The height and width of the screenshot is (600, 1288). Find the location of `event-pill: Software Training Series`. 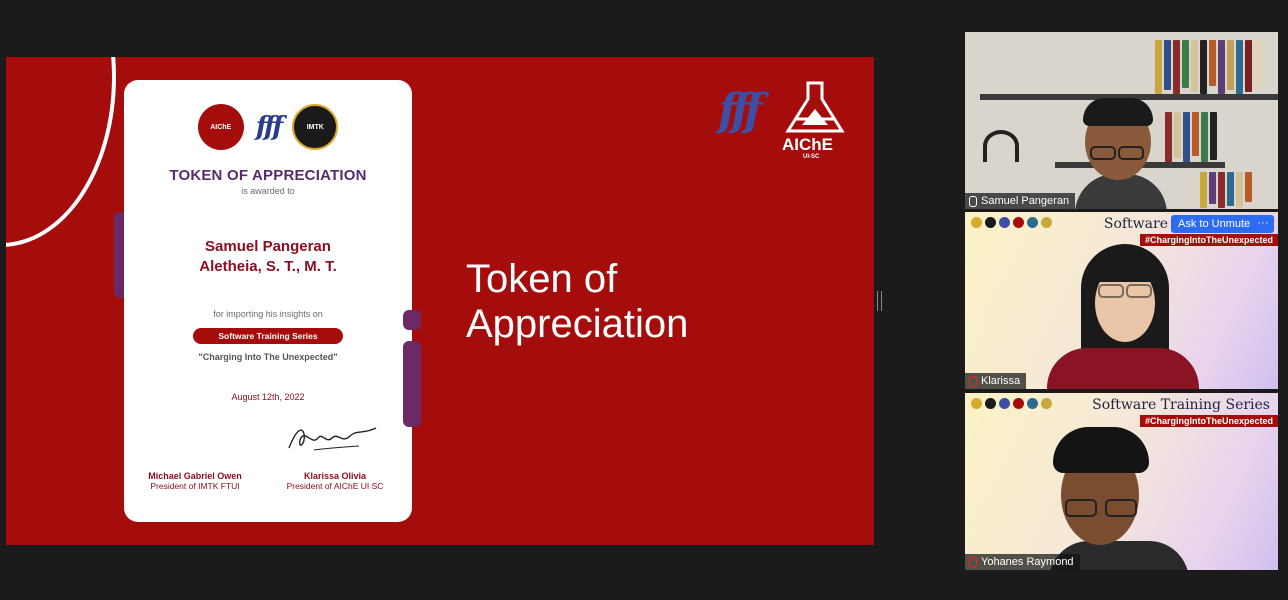

event-pill: Software Training Series is located at coordinates (268, 336).